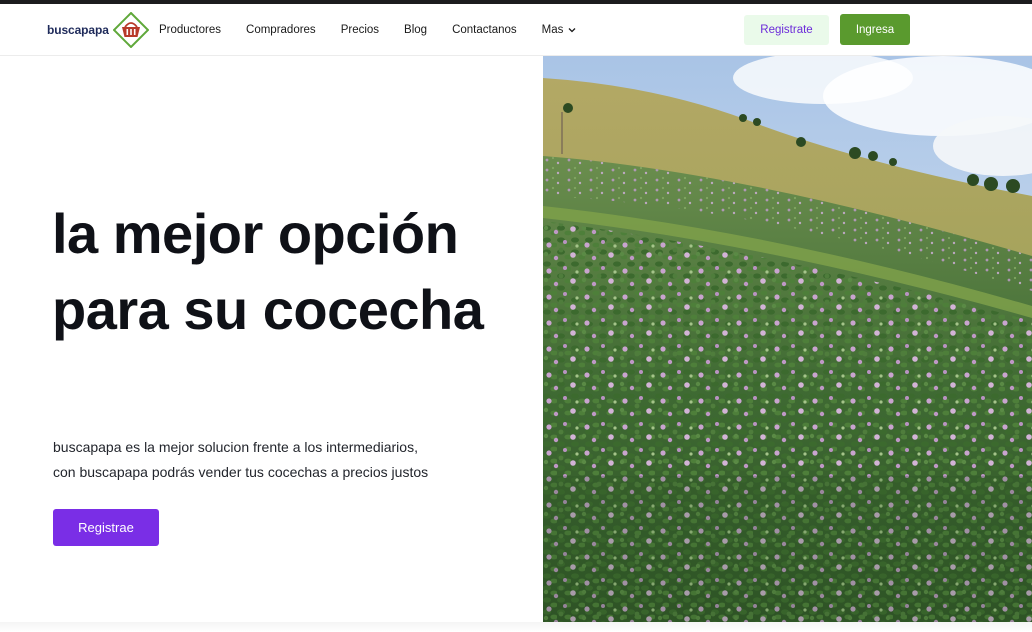 This screenshot has width=1032, height=632. I want to click on login-button: Ingresa, so click(875, 29).